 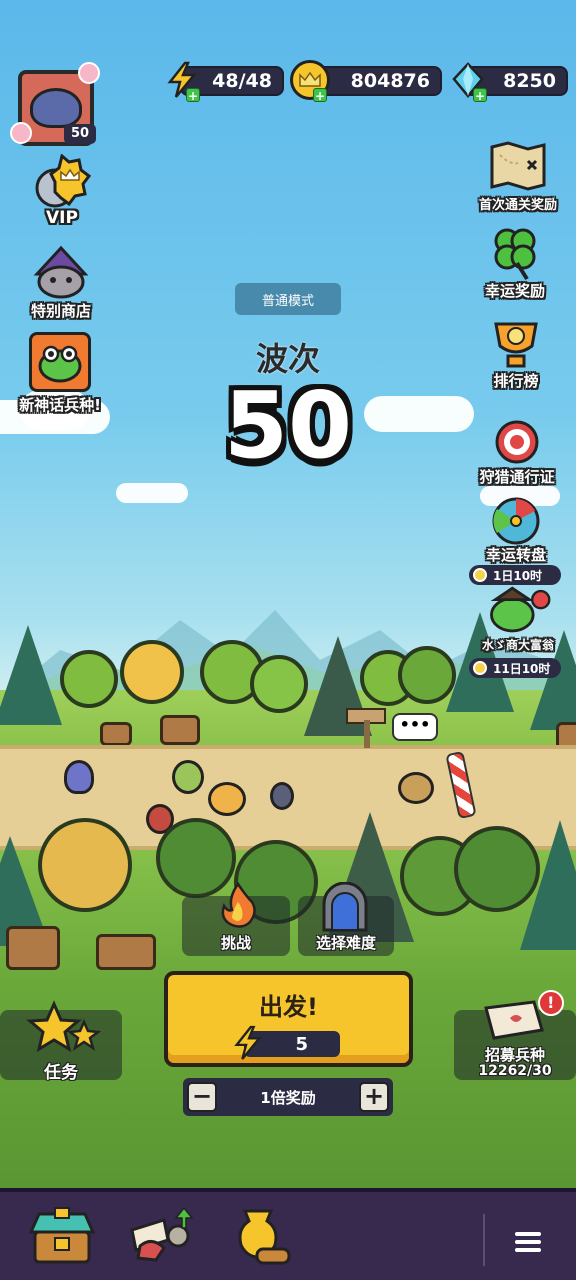 I want to click on lucky-wheel-button: 幸运转盘, so click(x=516, y=530).